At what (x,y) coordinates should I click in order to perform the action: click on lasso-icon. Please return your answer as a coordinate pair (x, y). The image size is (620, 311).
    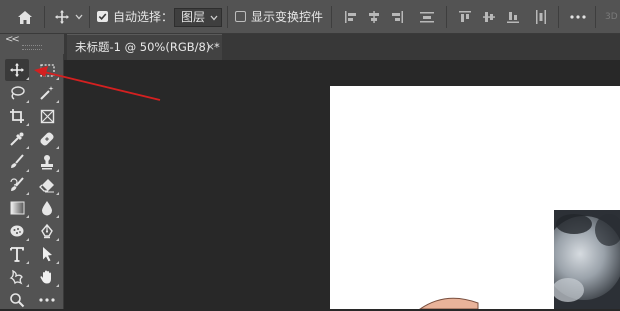
    Looking at the image, I should click on (18, 93).